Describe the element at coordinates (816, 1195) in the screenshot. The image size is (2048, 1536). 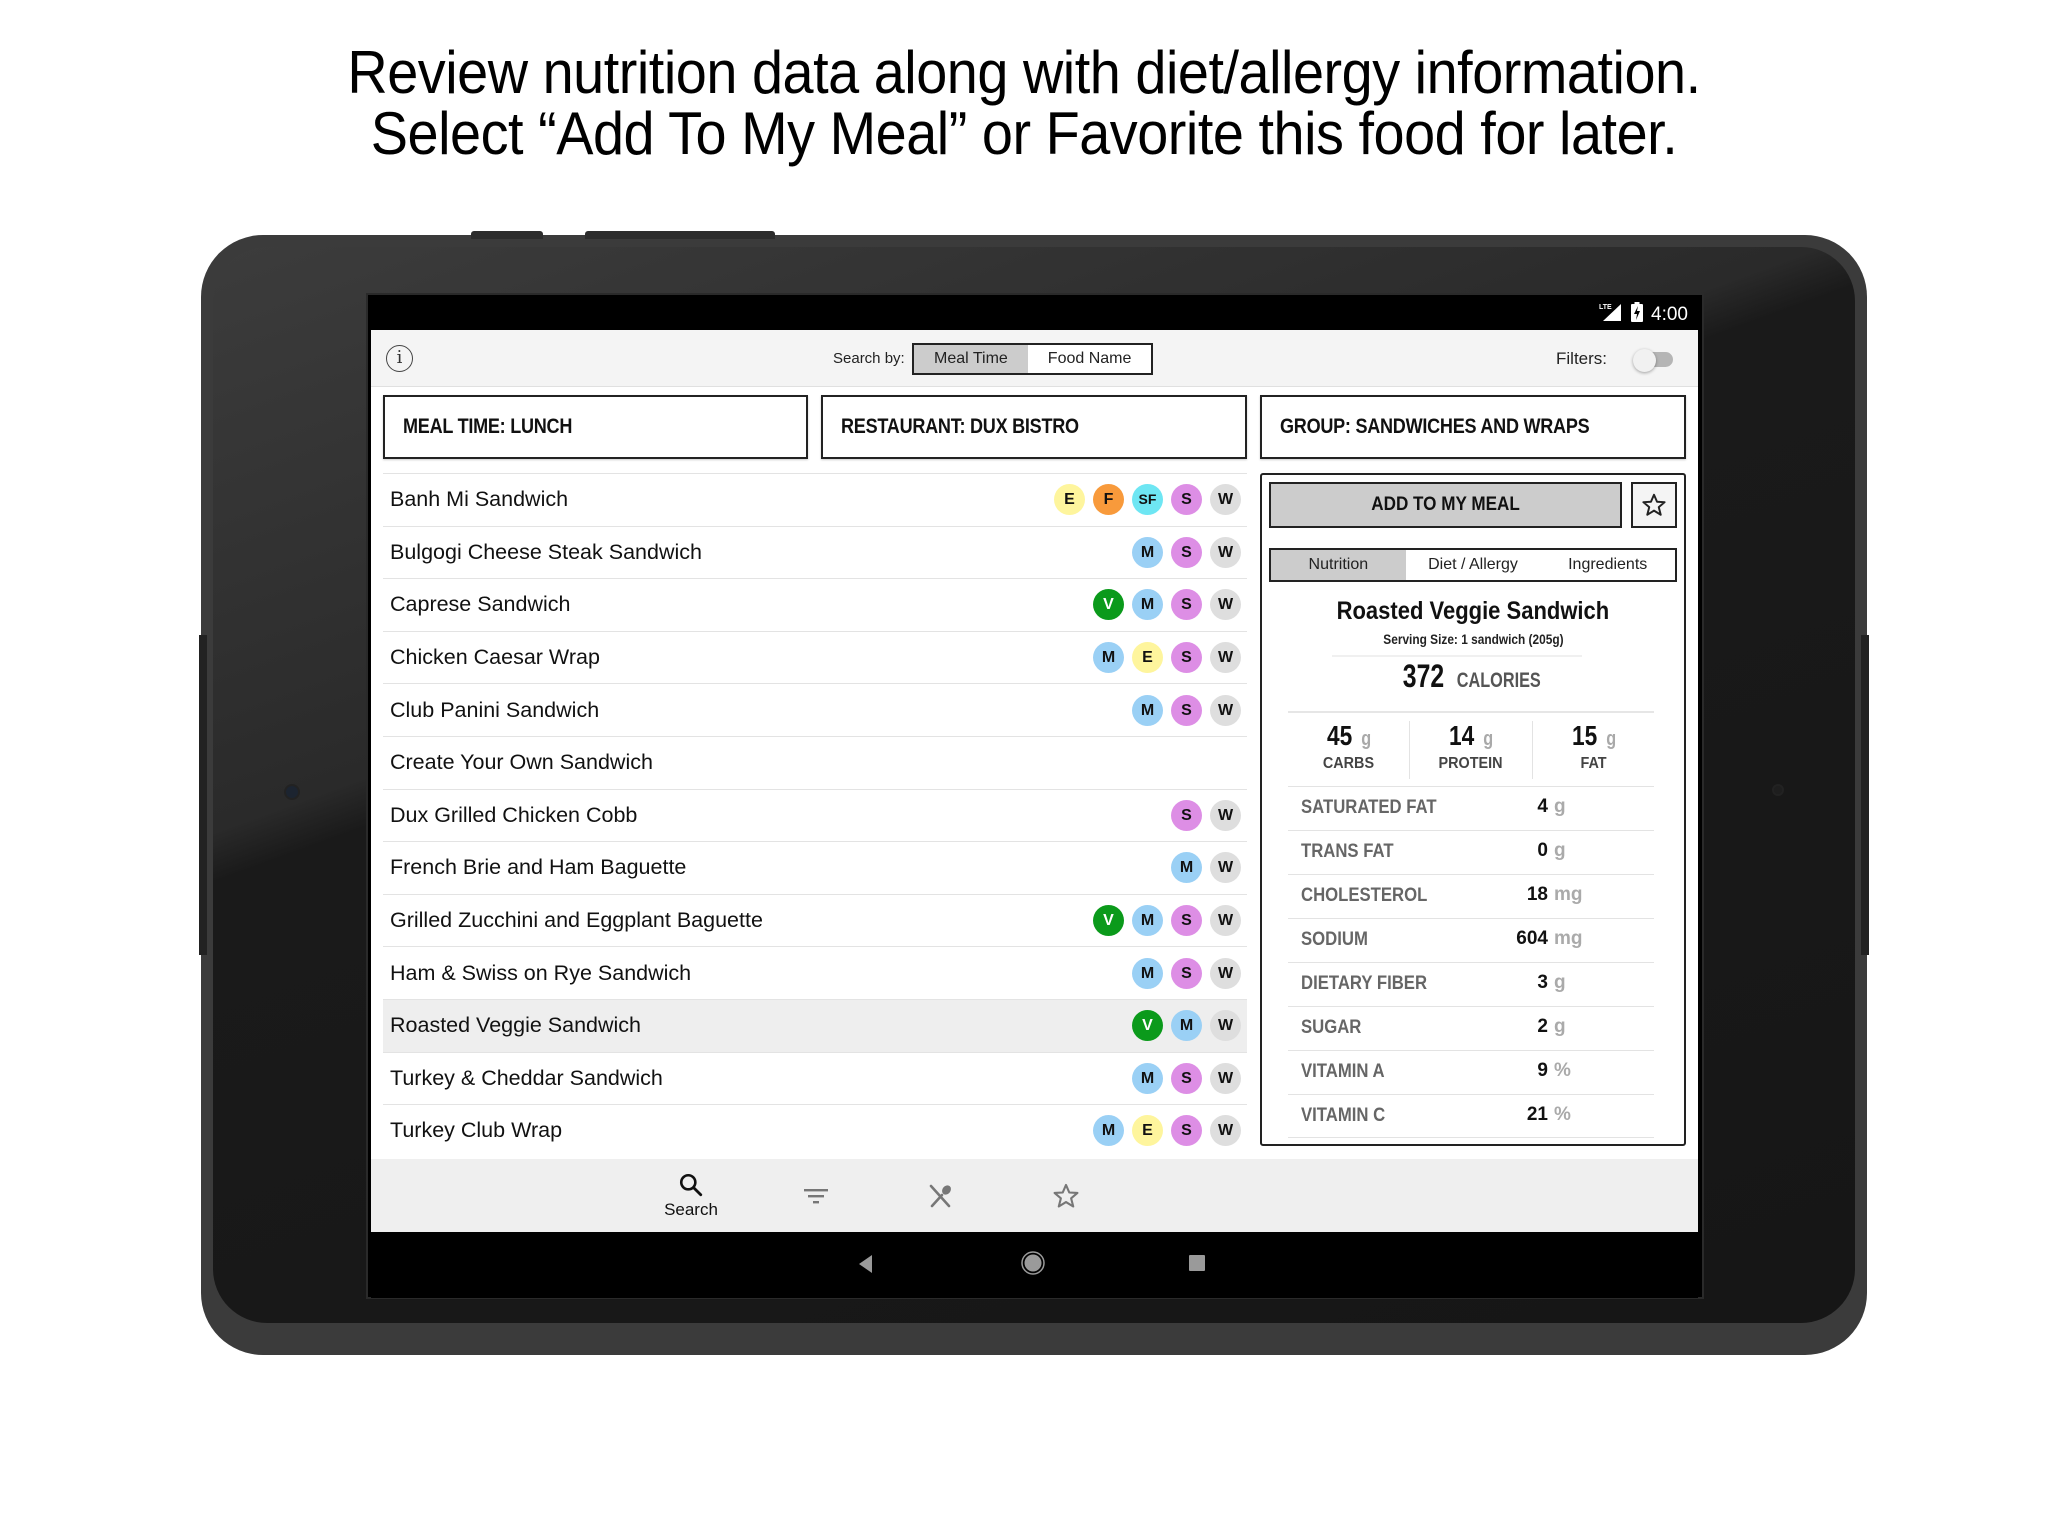
I see `nav-filters` at that location.